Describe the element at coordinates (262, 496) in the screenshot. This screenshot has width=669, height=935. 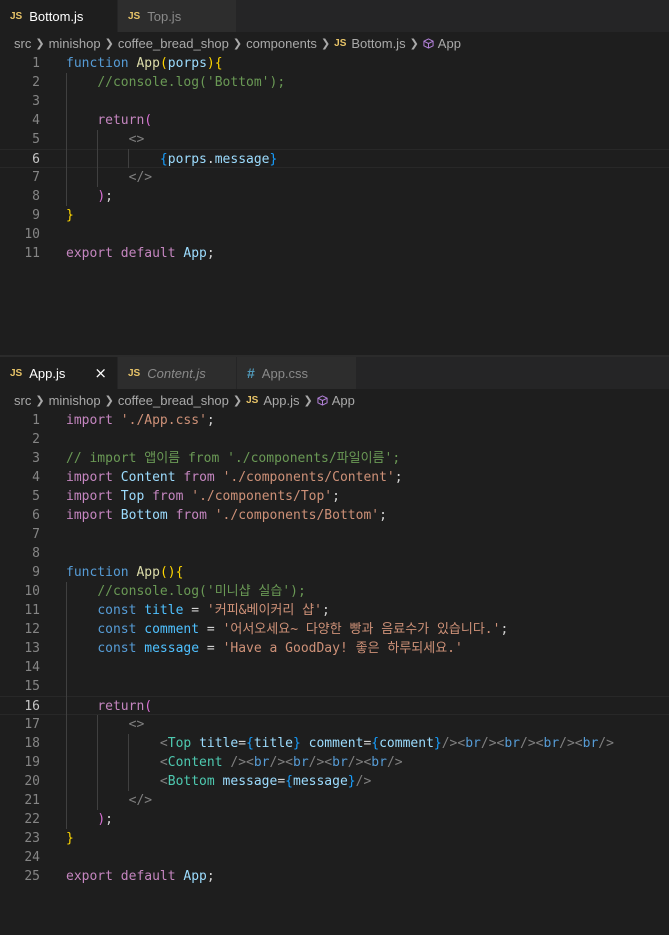
I see `code-token: './components/Top'` at that location.